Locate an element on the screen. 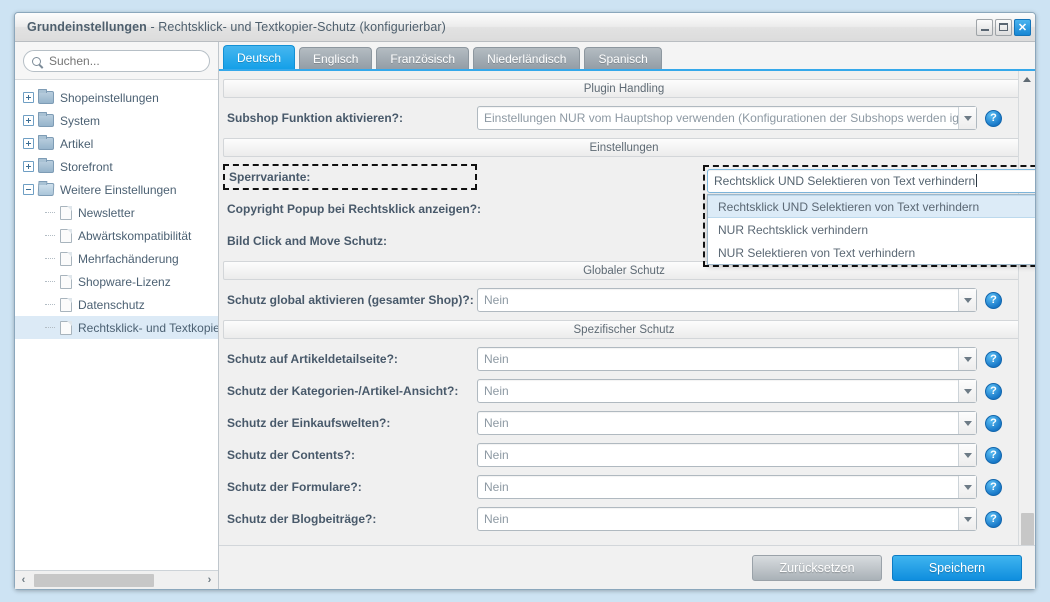  tab-label: Niederländisch is located at coordinates (527, 58).